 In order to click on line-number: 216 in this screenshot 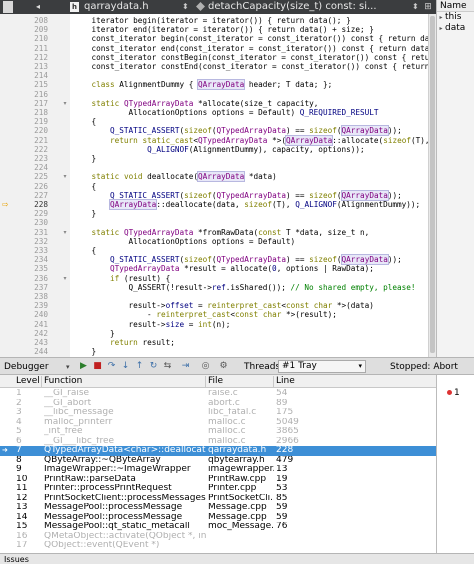, I will do `click(35, 94)`.